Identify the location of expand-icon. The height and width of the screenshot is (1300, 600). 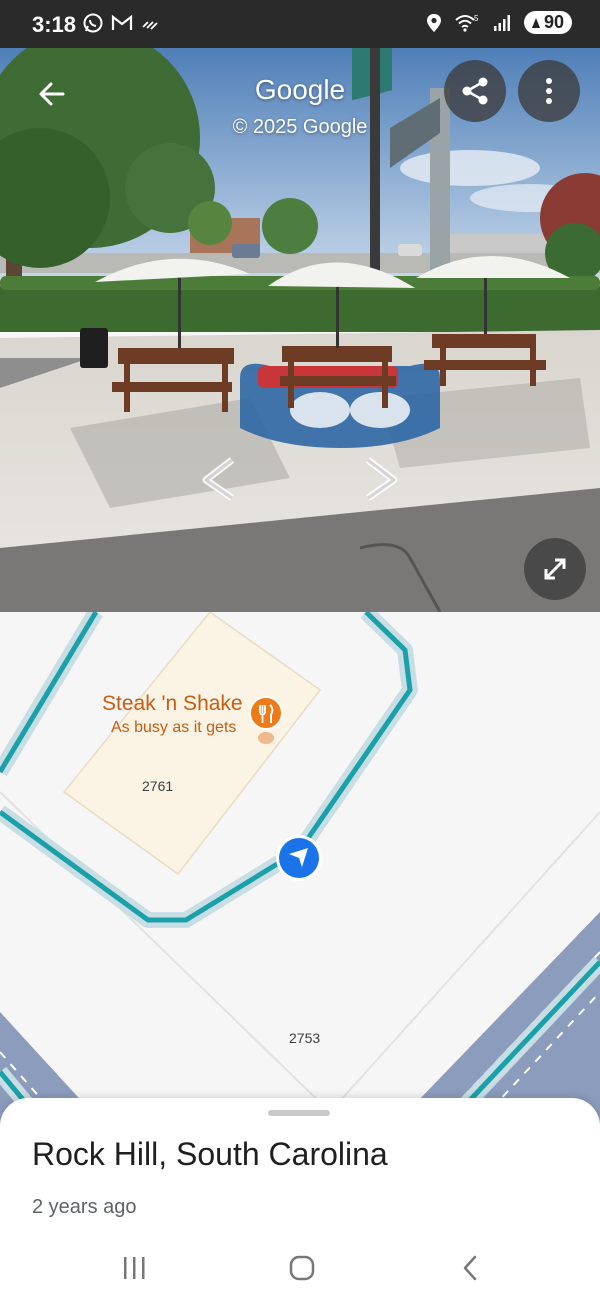
(555, 569).